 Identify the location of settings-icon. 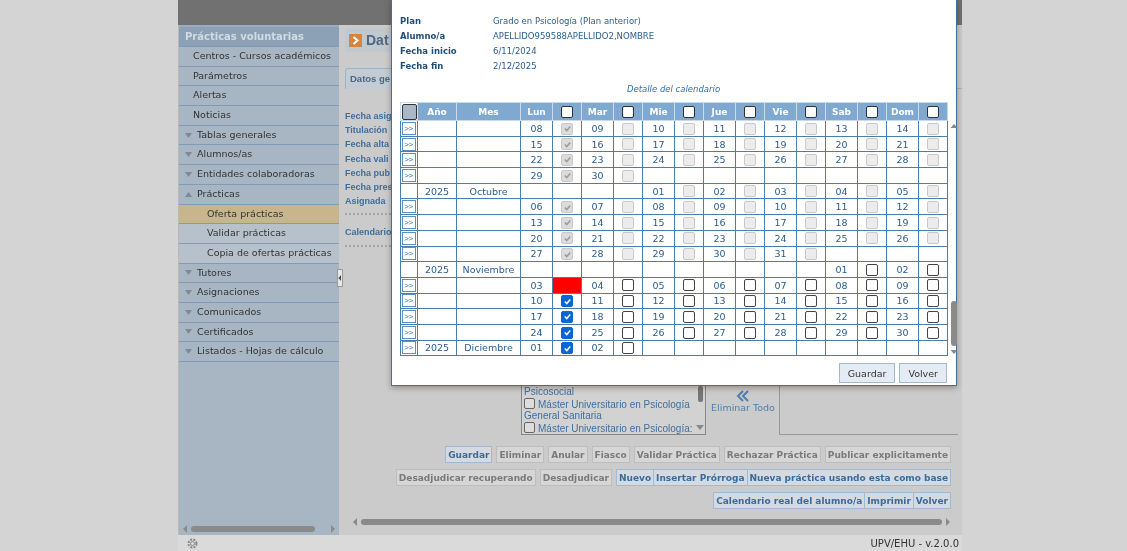
(192, 543).